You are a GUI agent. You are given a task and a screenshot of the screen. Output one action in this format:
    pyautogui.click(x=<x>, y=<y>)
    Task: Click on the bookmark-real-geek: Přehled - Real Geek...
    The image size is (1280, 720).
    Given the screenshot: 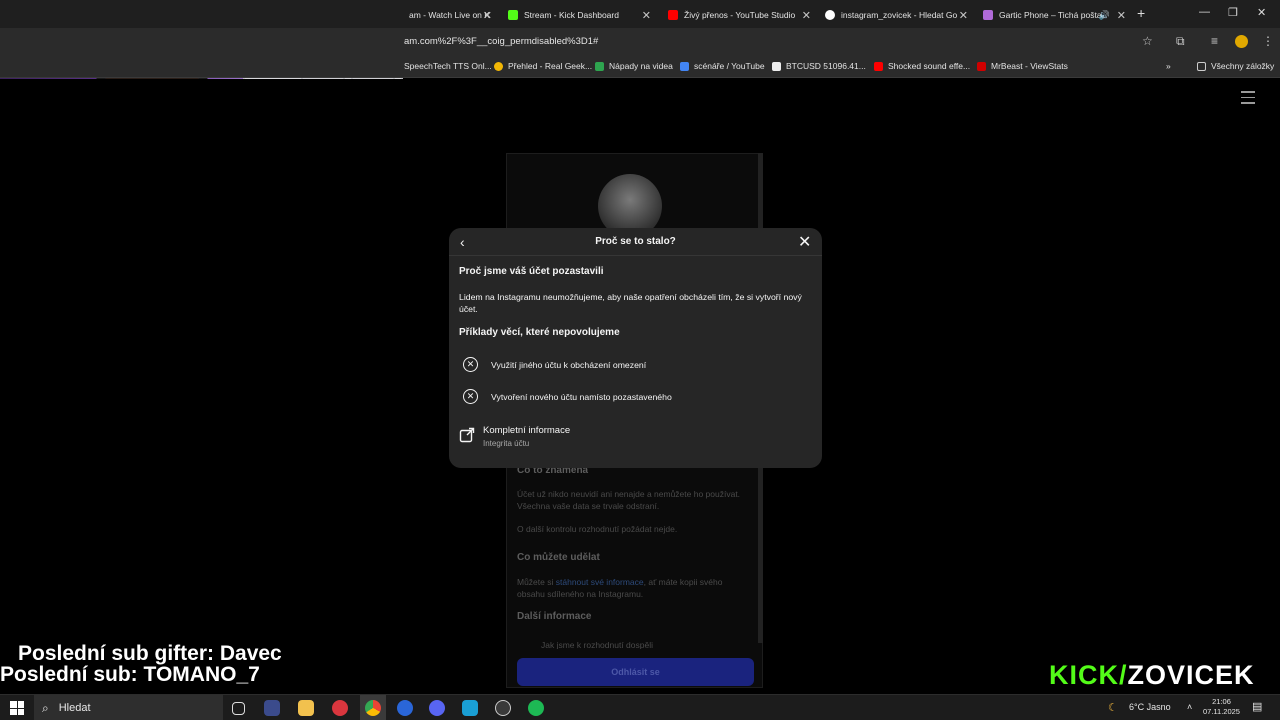 What is the action you would take?
    pyautogui.click(x=543, y=66)
    